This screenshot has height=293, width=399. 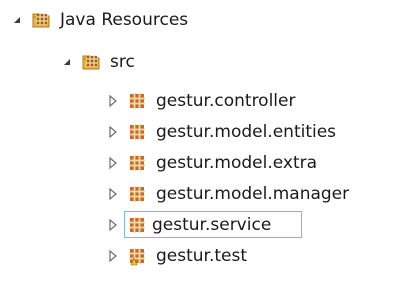 What do you see at coordinates (122, 62) in the screenshot?
I see `tree-node-label: src` at bounding box center [122, 62].